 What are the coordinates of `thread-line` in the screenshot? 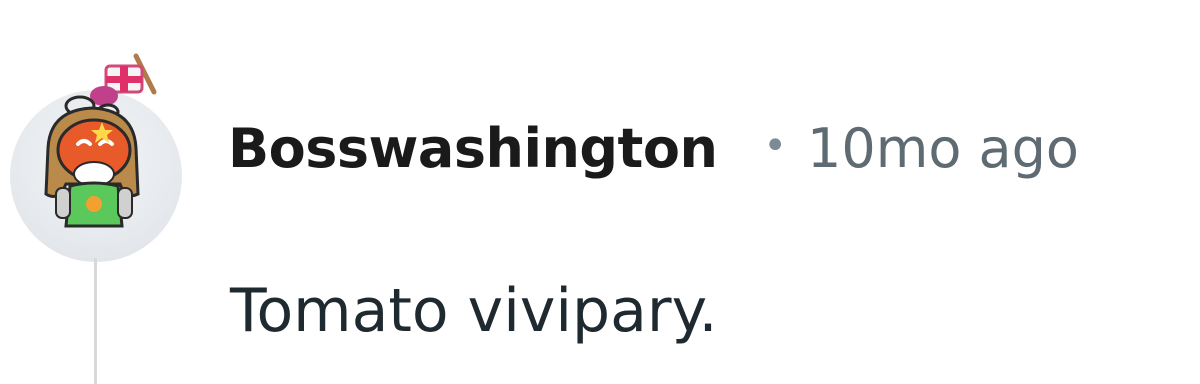 It's located at (95, 321).